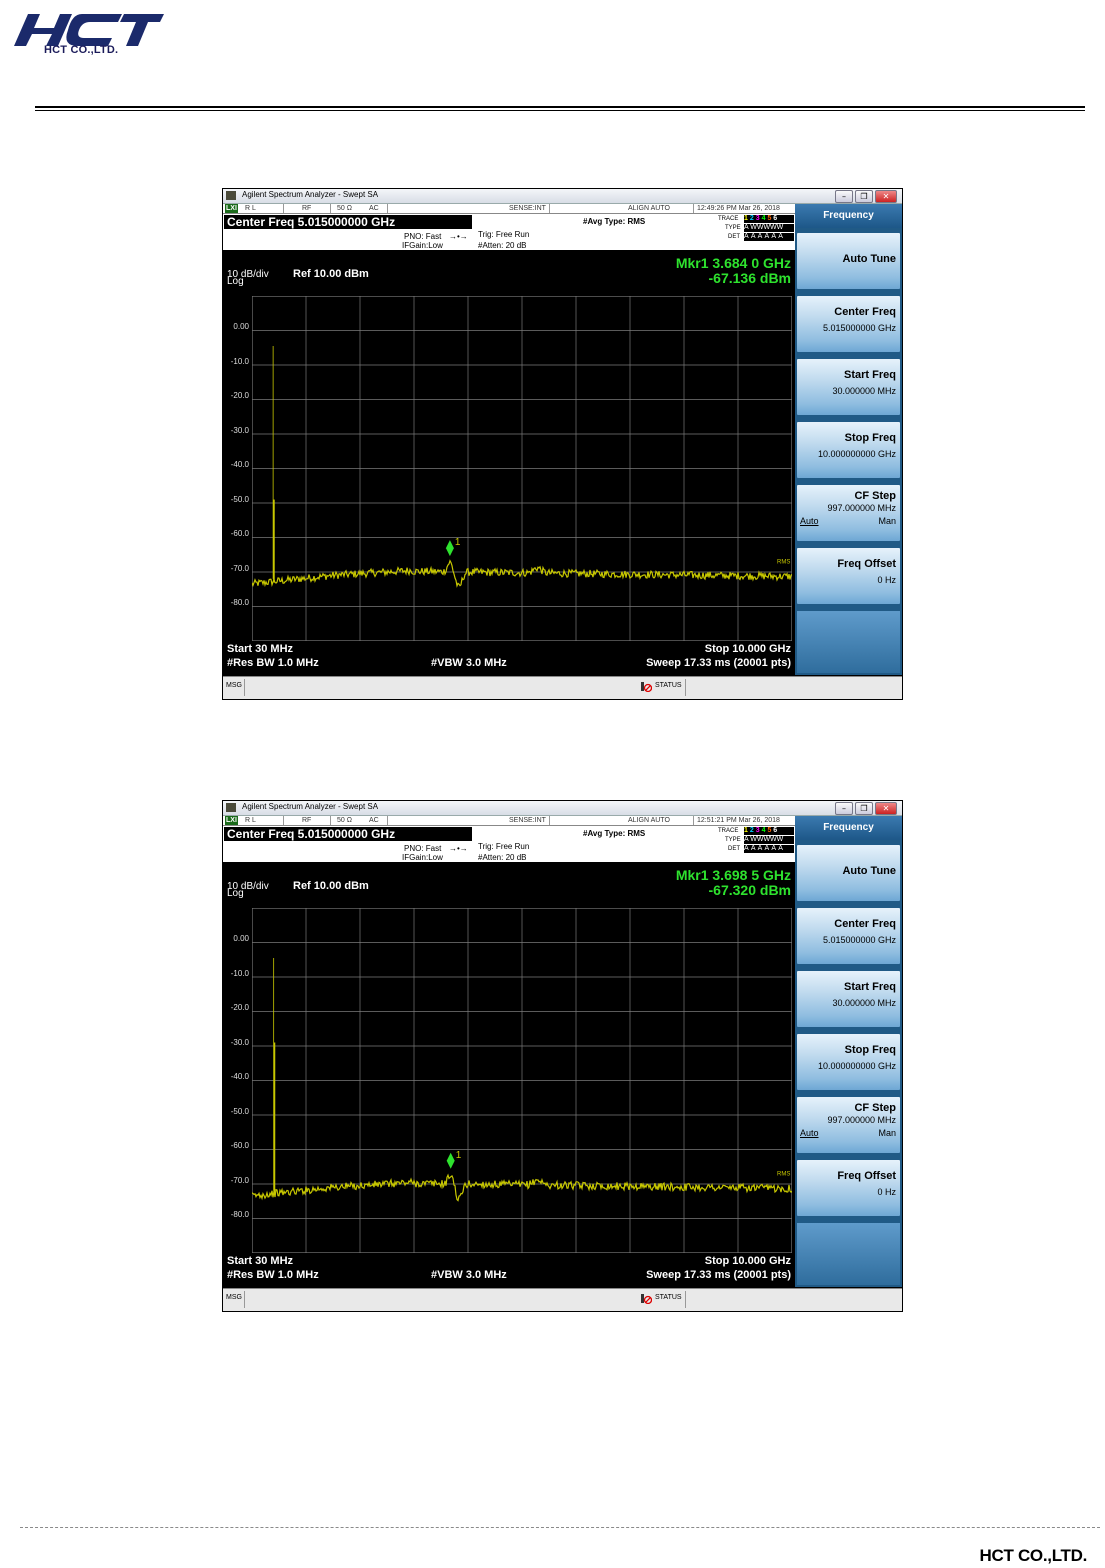 This screenshot has width=1105, height=1568. Describe the element at coordinates (231, 195) in the screenshot. I see `app-icon` at that location.